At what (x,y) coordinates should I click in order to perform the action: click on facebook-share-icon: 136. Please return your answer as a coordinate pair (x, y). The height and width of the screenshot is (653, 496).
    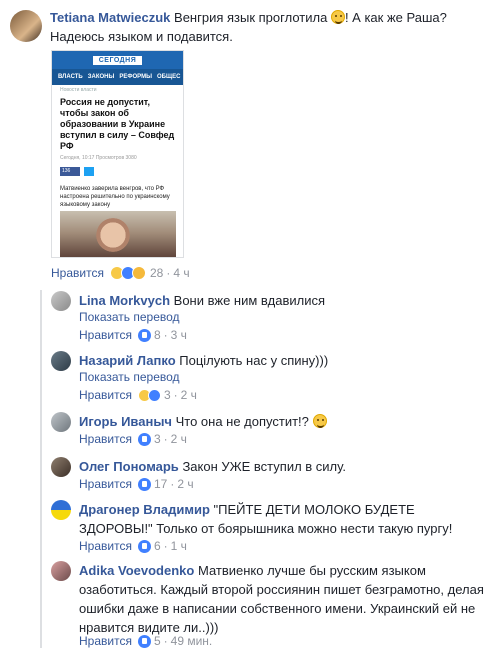
    Looking at the image, I should click on (70, 171).